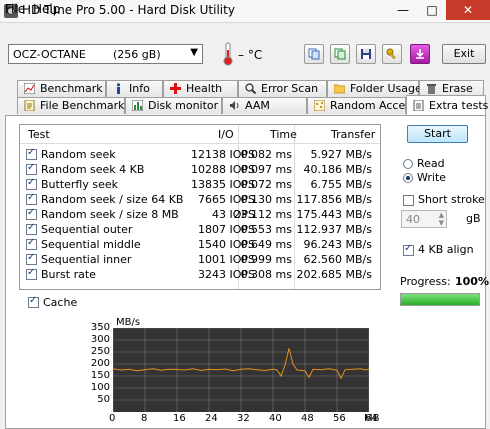  Describe the element at coordinates (100, 363) in the screenshot. I see `y-tick-label: 200` at that location.